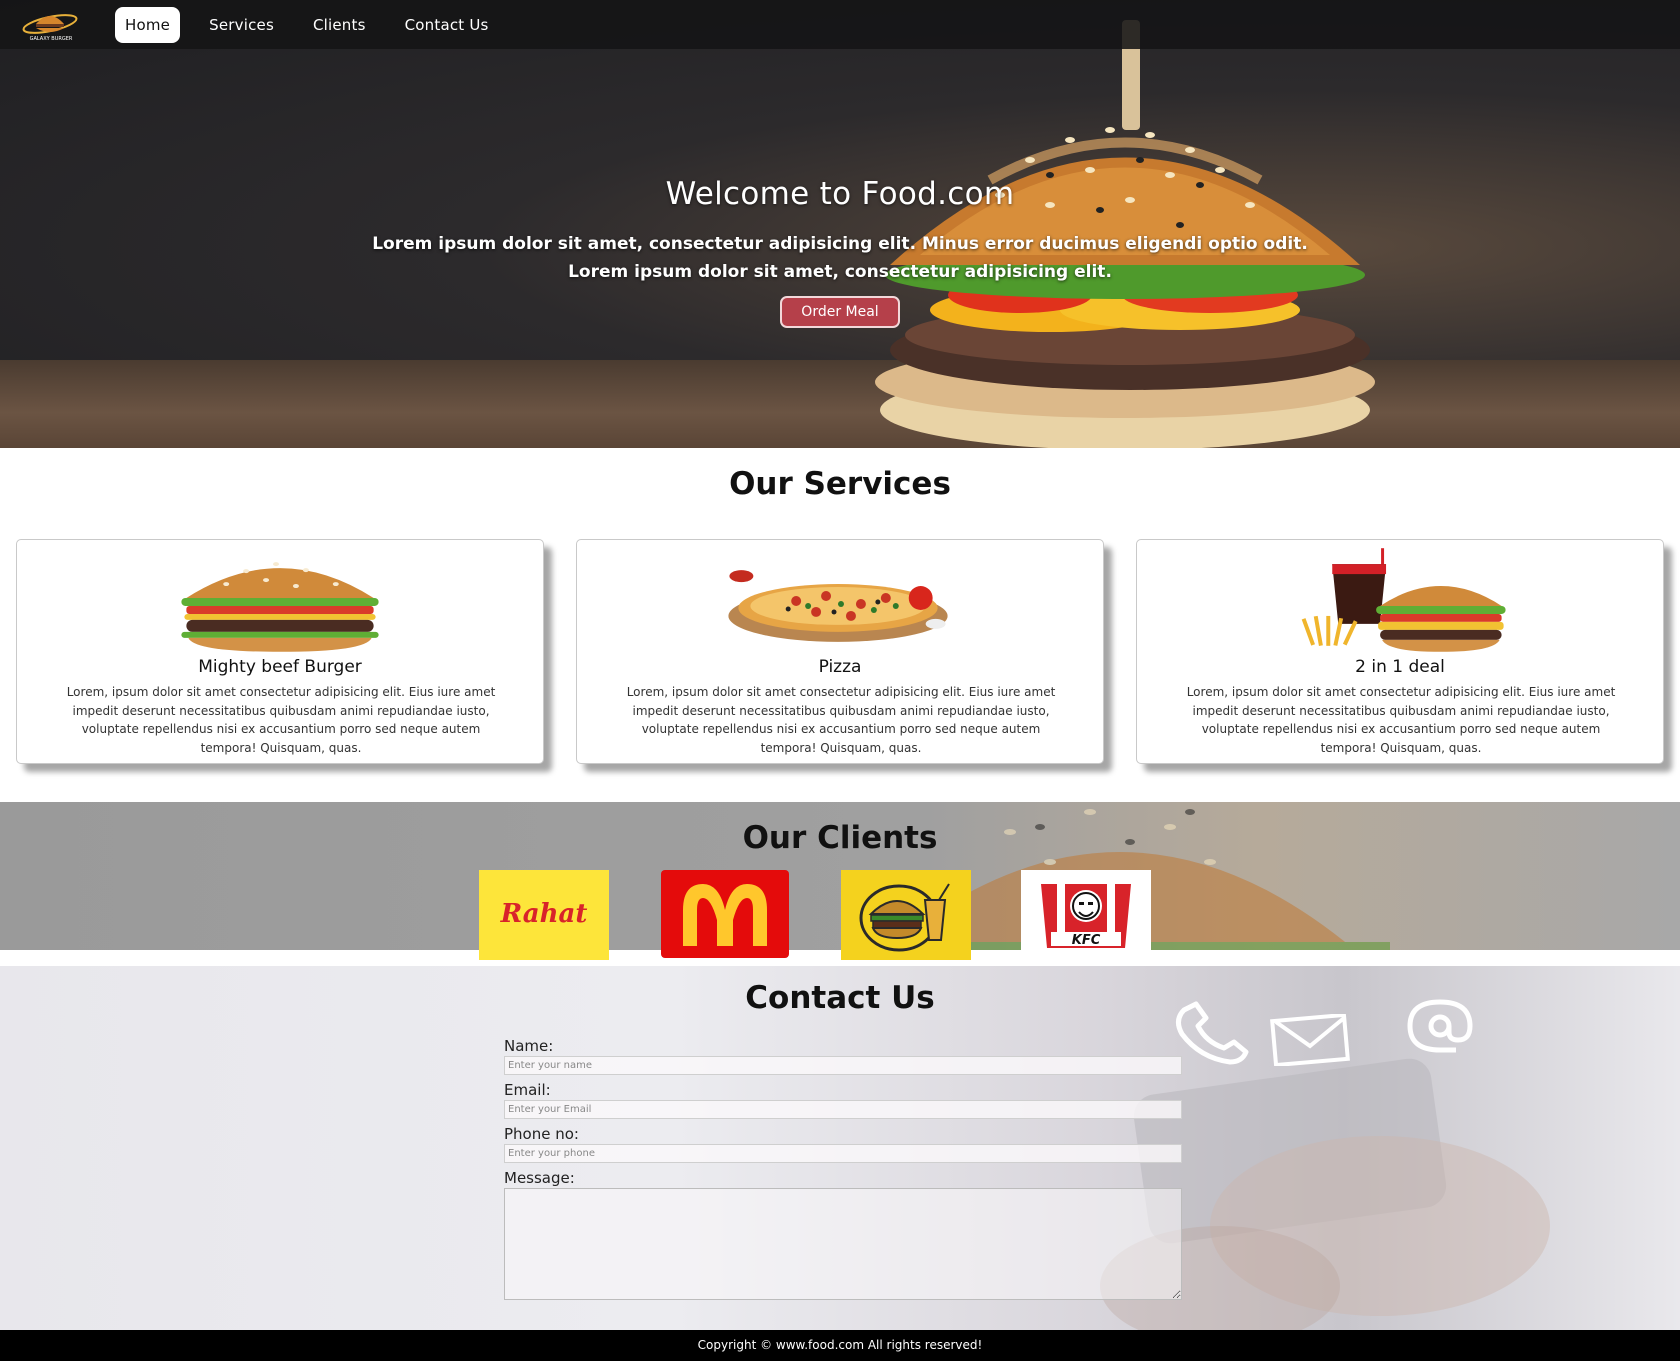 The image size is (1680, 1361). I want to click on contact-form: Name: Email: Phone no: Message:, so click(843, 1168).